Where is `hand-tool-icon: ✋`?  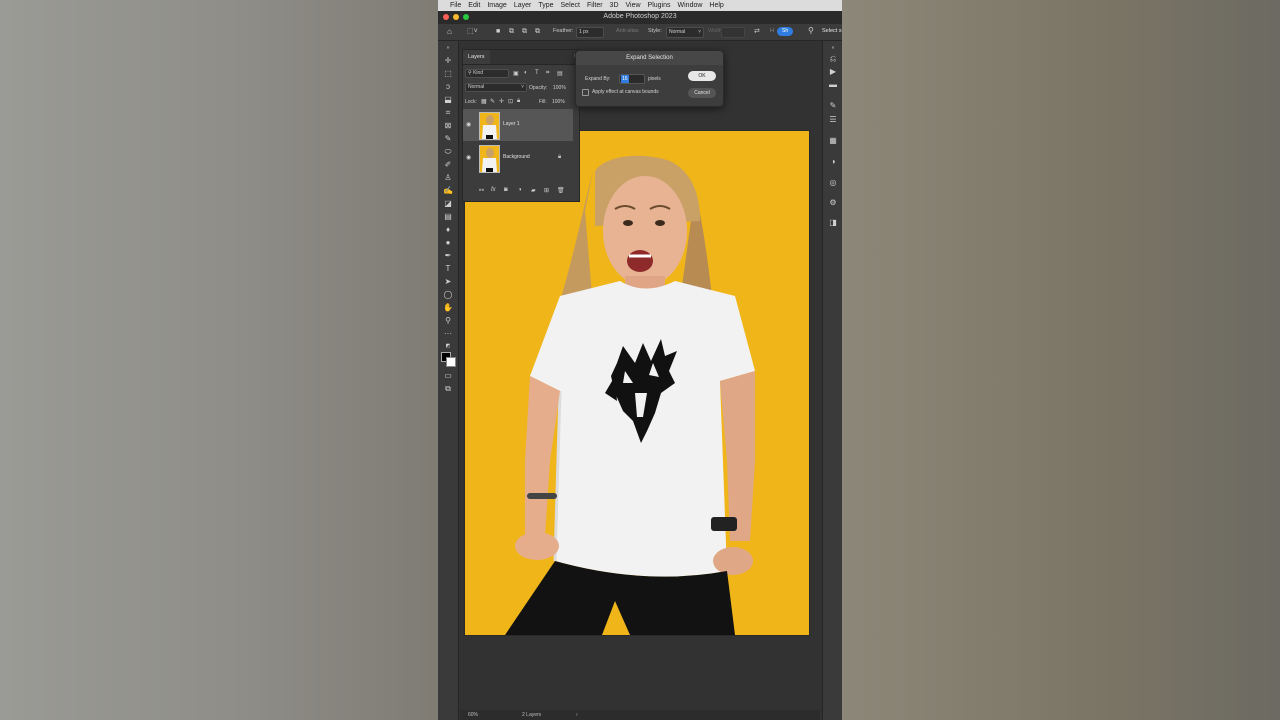
hand-tool-icon: ✋ is located at coordinates (448, 308).